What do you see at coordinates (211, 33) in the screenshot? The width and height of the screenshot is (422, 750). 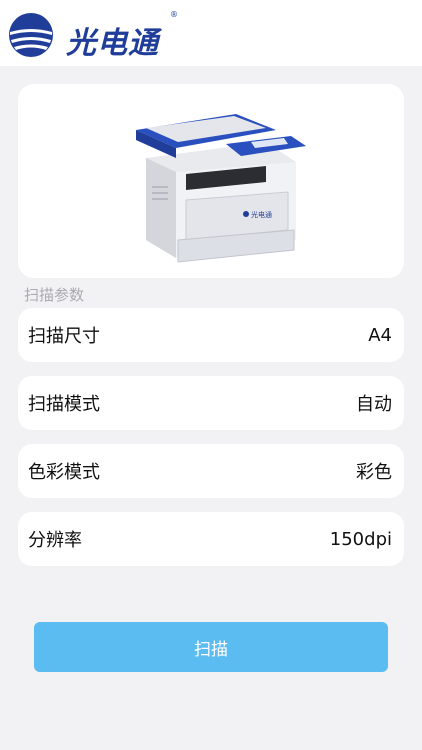 I see `app-header: 光电通 ®` at bounding box center [211, 33].